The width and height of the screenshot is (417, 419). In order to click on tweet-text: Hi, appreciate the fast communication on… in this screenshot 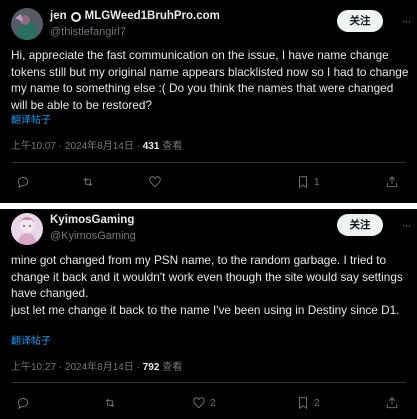, I will do `click(210, 80)`.